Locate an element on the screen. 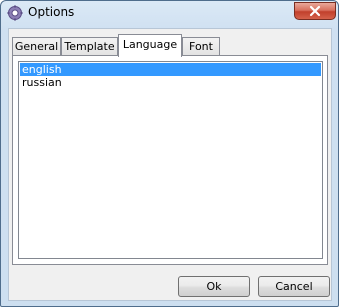  close-icon is located at coordinates (315, 11).